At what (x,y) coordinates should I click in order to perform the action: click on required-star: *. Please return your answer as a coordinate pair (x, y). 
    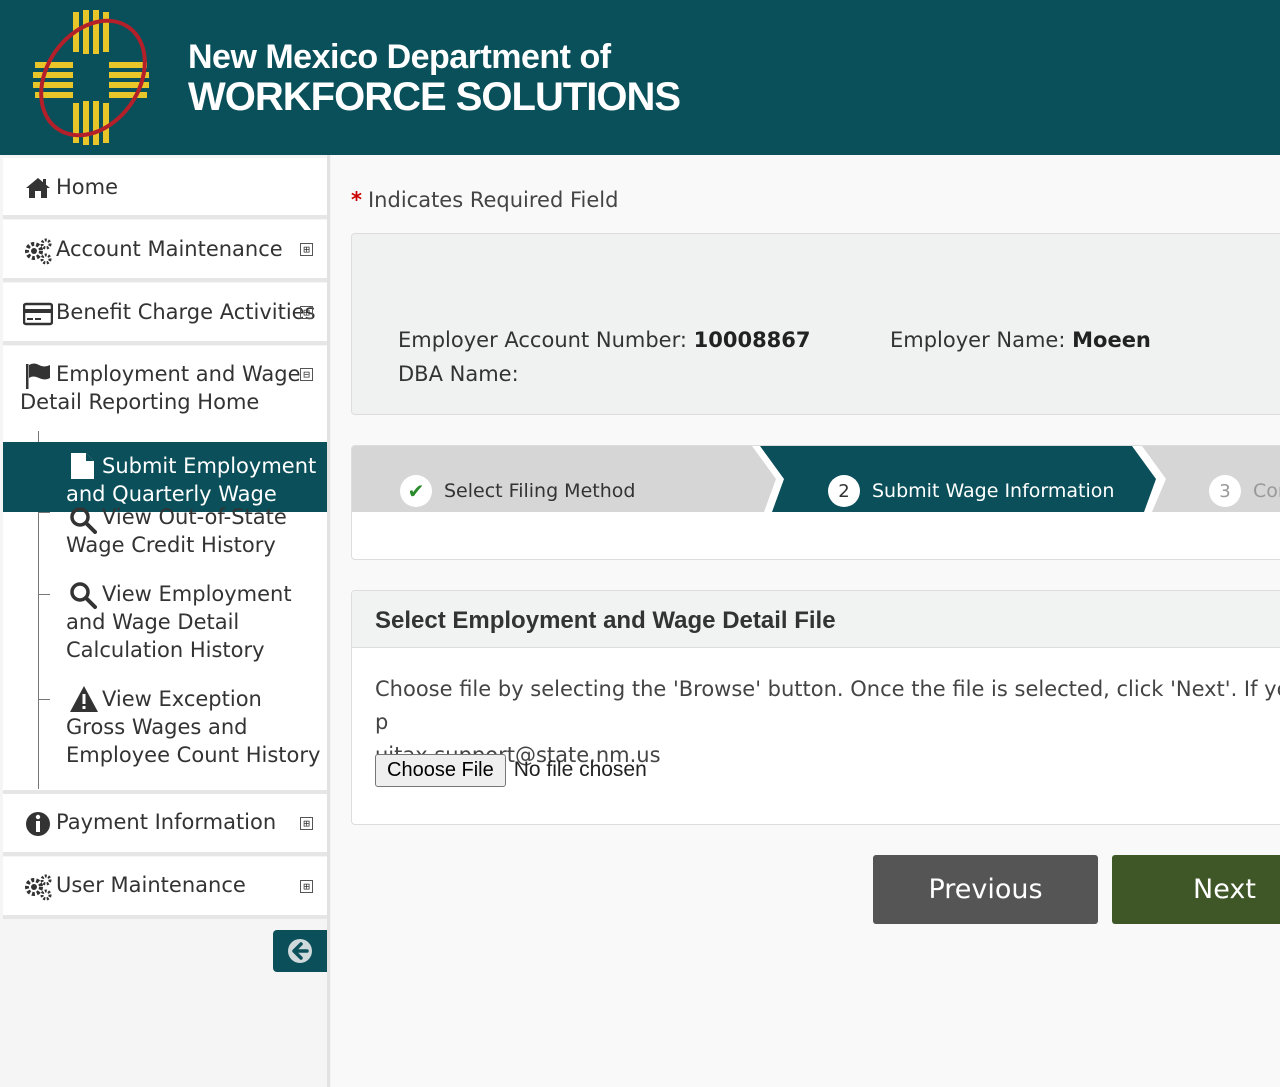
    Looking at the image, I should click on (356, 200).